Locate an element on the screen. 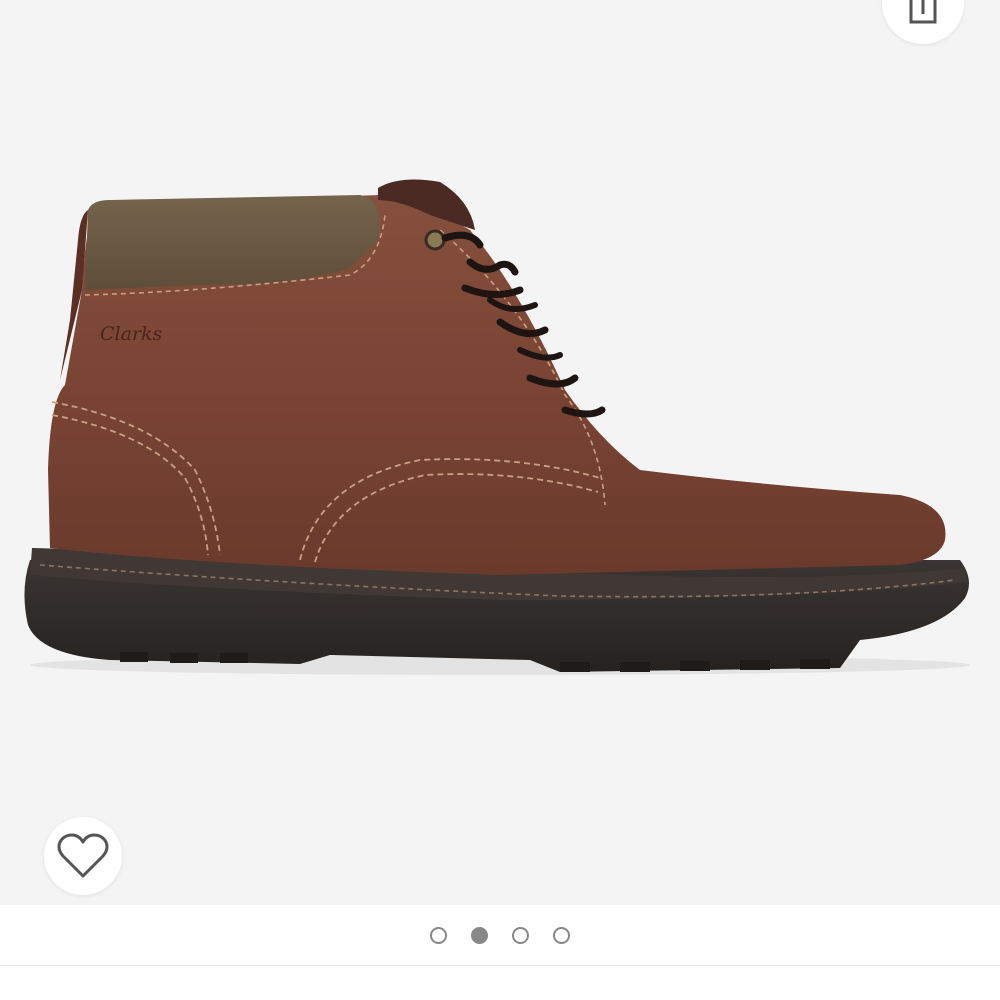 This screenshot has height=1000, width=1000. wishlist-button is located at coordinates (83, 856).